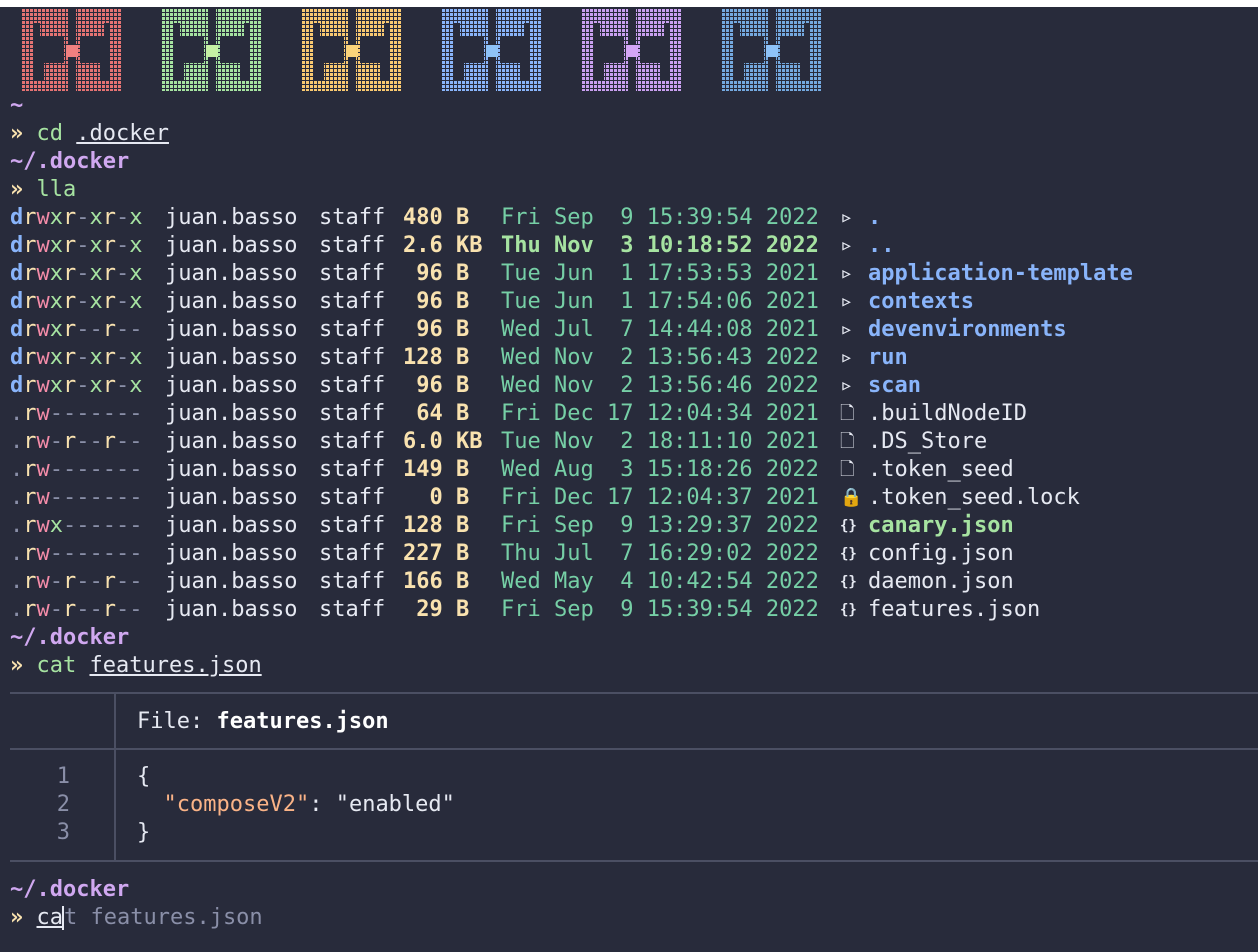  I want to click on divider-top, so click(634, 693).